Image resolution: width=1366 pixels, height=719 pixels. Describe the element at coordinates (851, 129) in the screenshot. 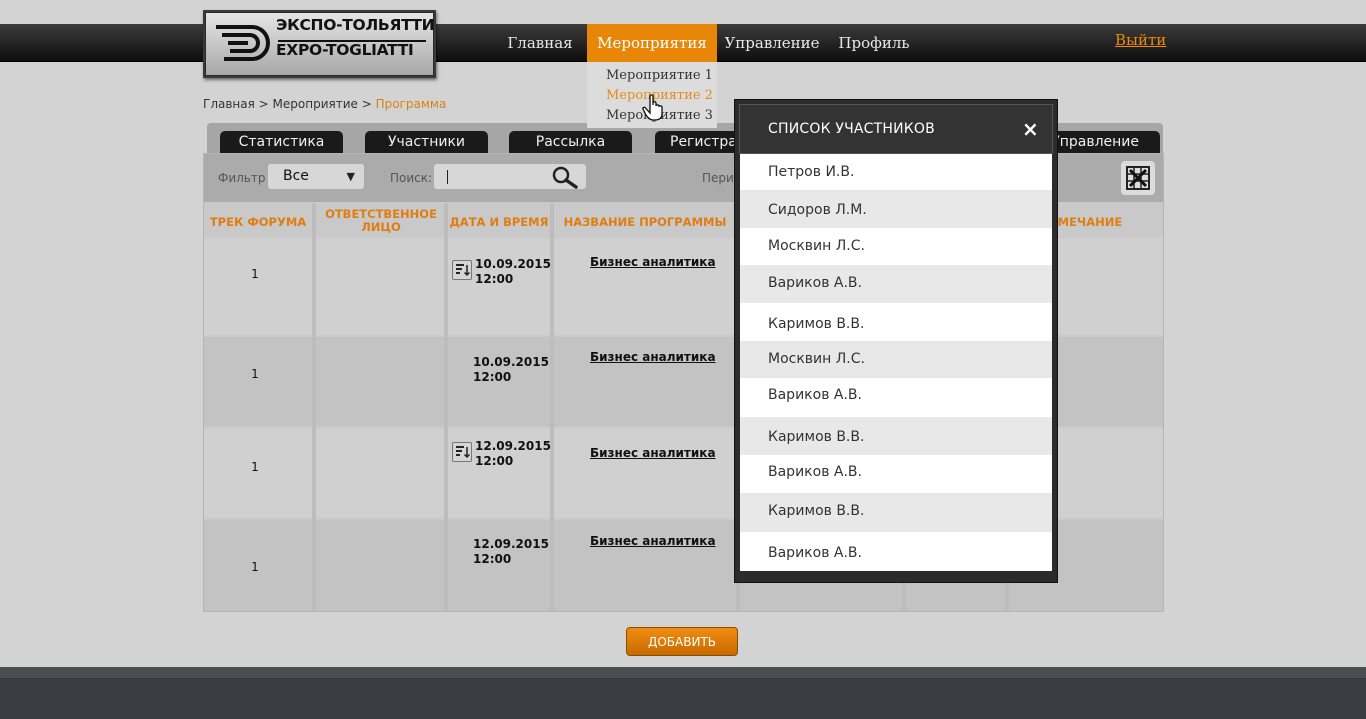

I see `modal-title: СПИСОК УЧАСТНИКОВ` at that location.